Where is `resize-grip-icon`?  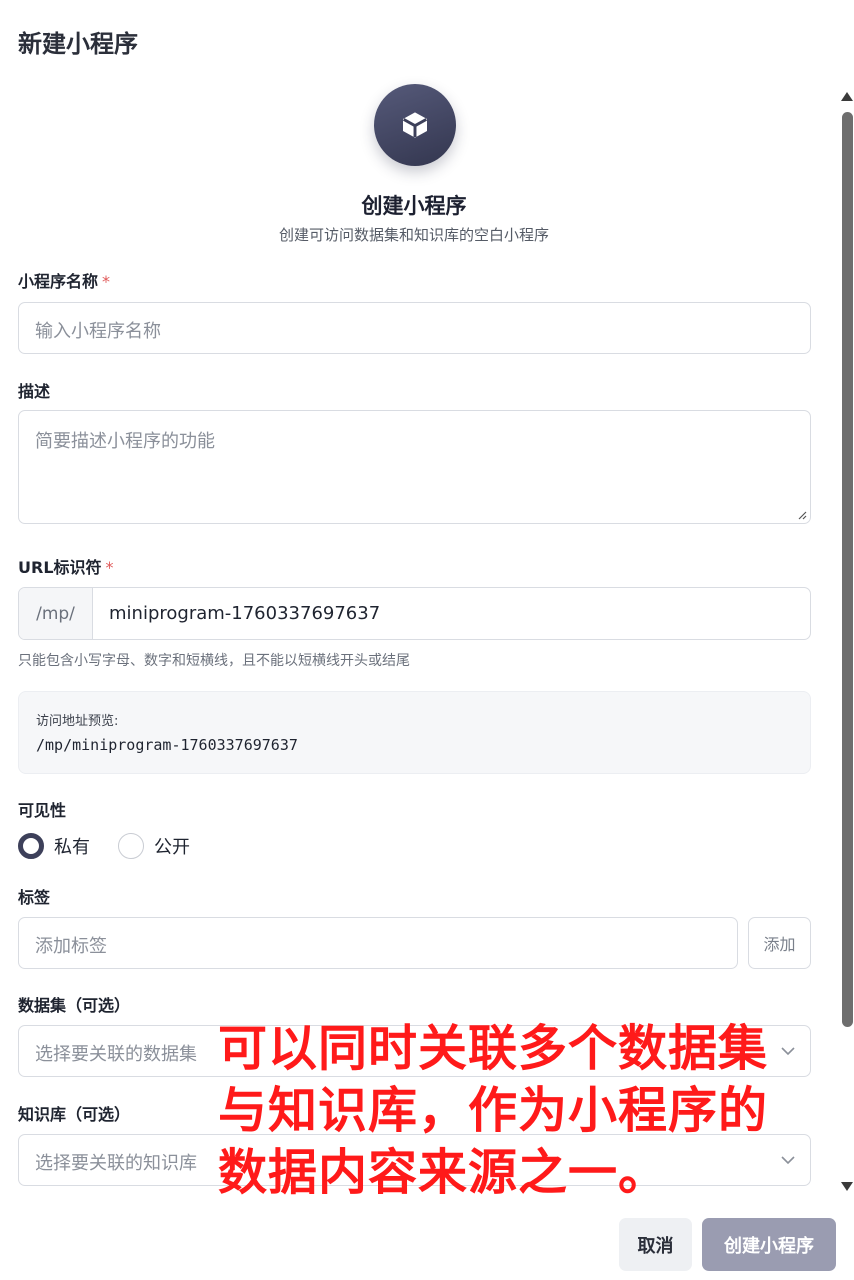 resize-grip-icon is located at coordinates (802, 515).